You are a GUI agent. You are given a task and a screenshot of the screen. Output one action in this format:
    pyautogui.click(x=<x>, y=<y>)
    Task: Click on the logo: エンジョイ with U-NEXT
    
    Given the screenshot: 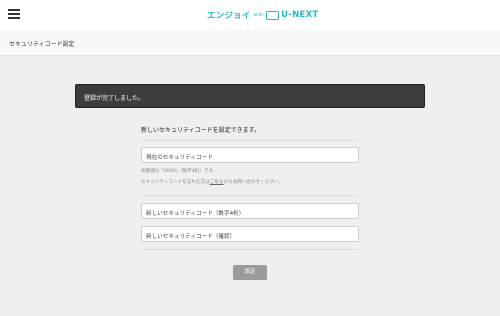 What is the action you would take?
    pyautogui.click(x=263, y=15)
    